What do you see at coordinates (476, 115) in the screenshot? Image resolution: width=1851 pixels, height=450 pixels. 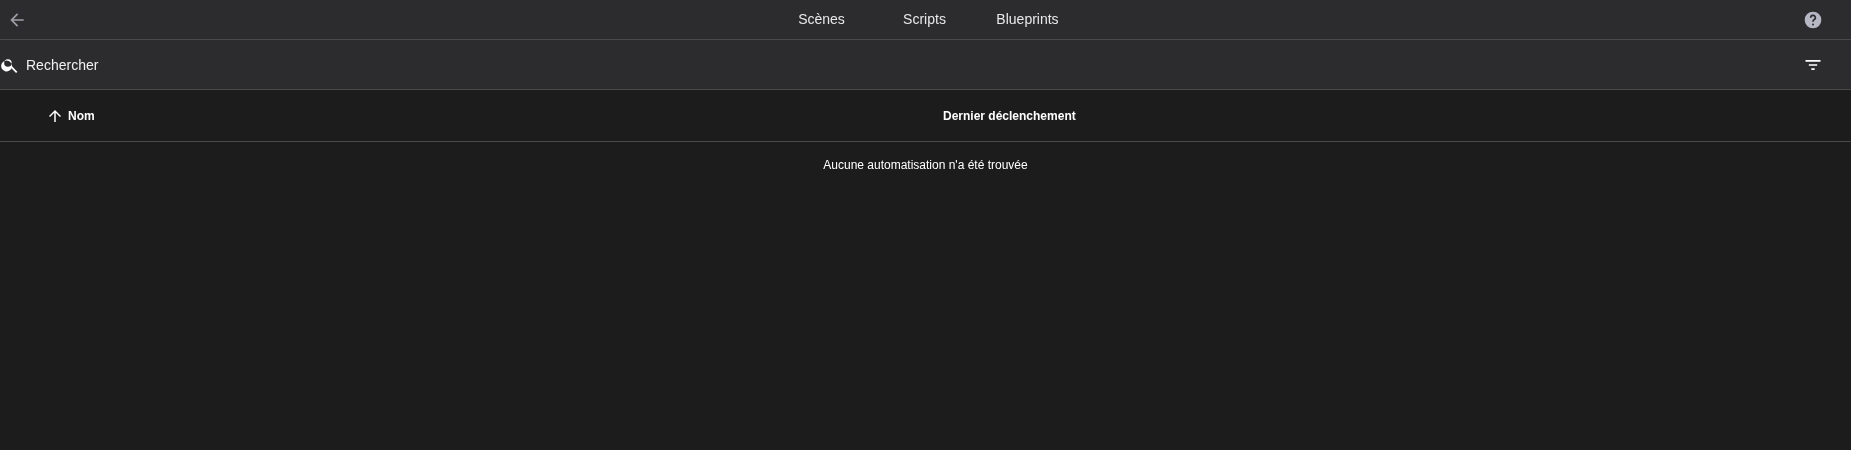 I see `column-header: Nom` at bounding box center [476, 115].